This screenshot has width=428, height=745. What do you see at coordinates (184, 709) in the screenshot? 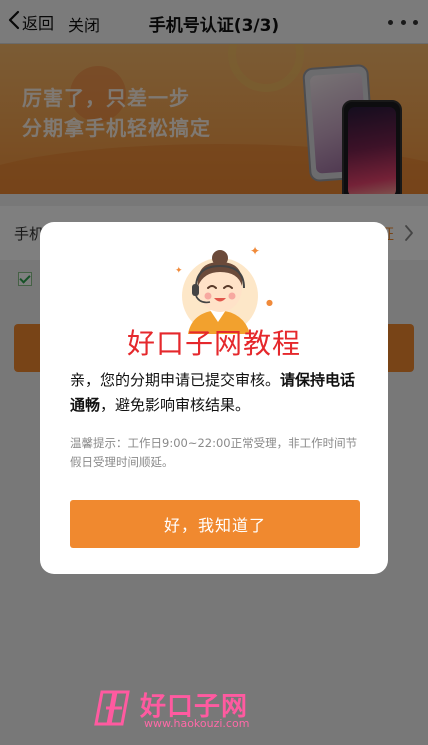
I see `site-watermark: 好口子网 www.haokouzi.com` at bounding box center [184, 709].